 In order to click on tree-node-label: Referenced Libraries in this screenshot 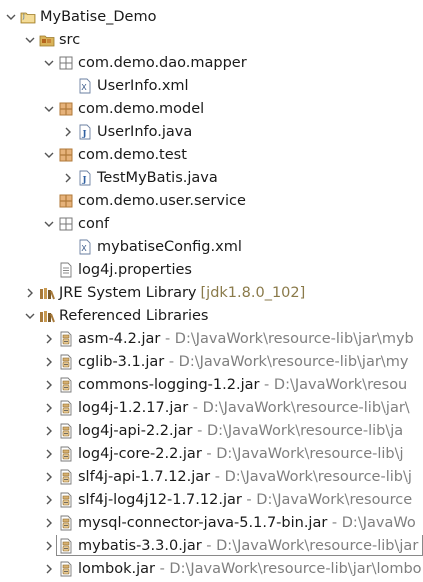, I will do `click(133, 316)`.